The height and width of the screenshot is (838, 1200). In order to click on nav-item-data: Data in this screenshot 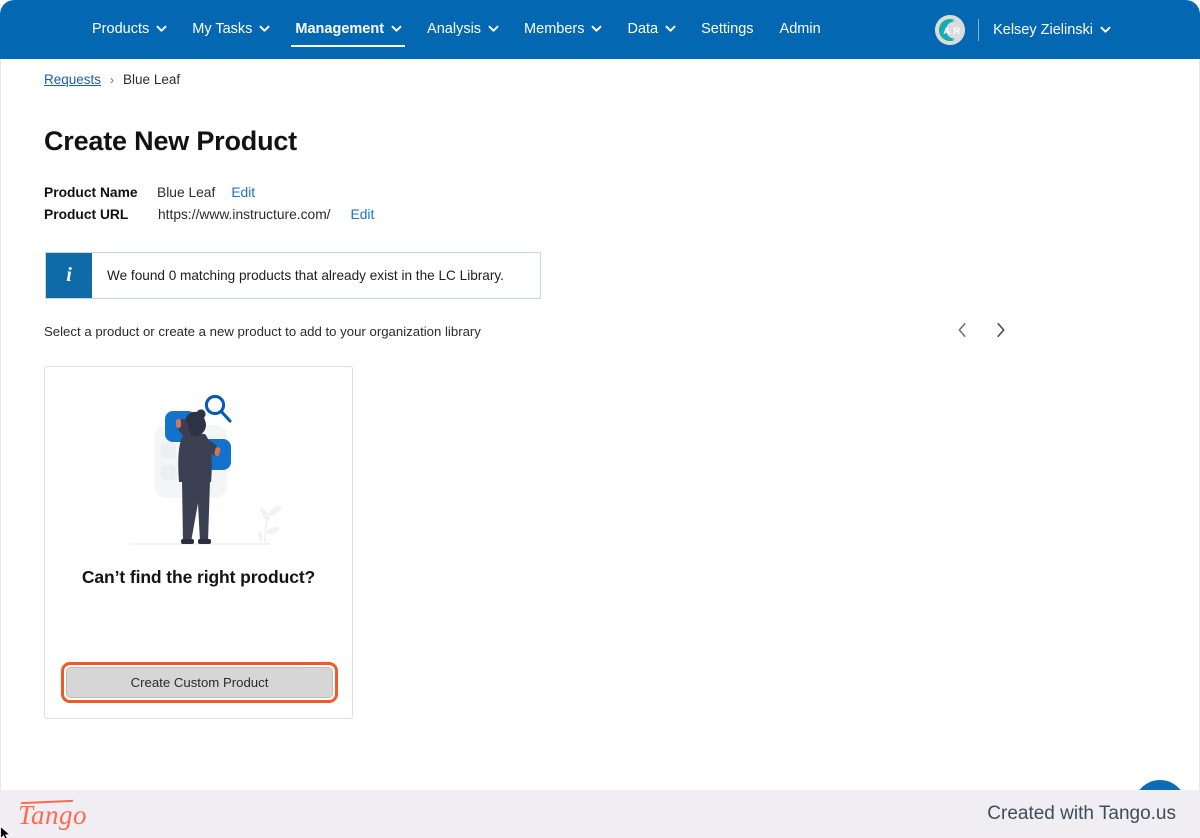, I will do `click(651, 29)`.